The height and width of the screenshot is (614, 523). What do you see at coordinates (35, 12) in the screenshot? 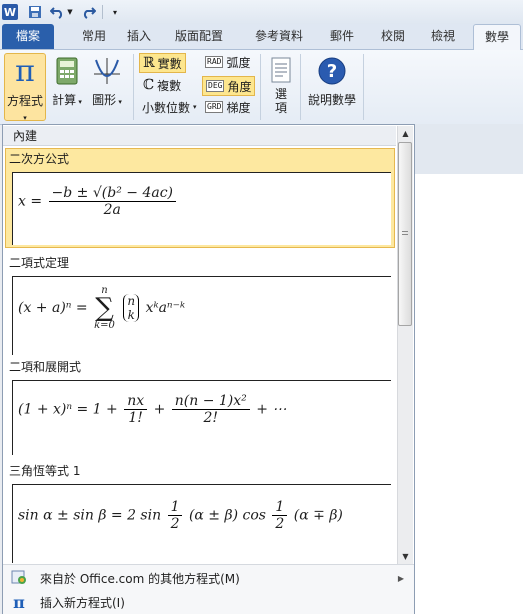
I see `save-icon` at bounding box center [35, 12].